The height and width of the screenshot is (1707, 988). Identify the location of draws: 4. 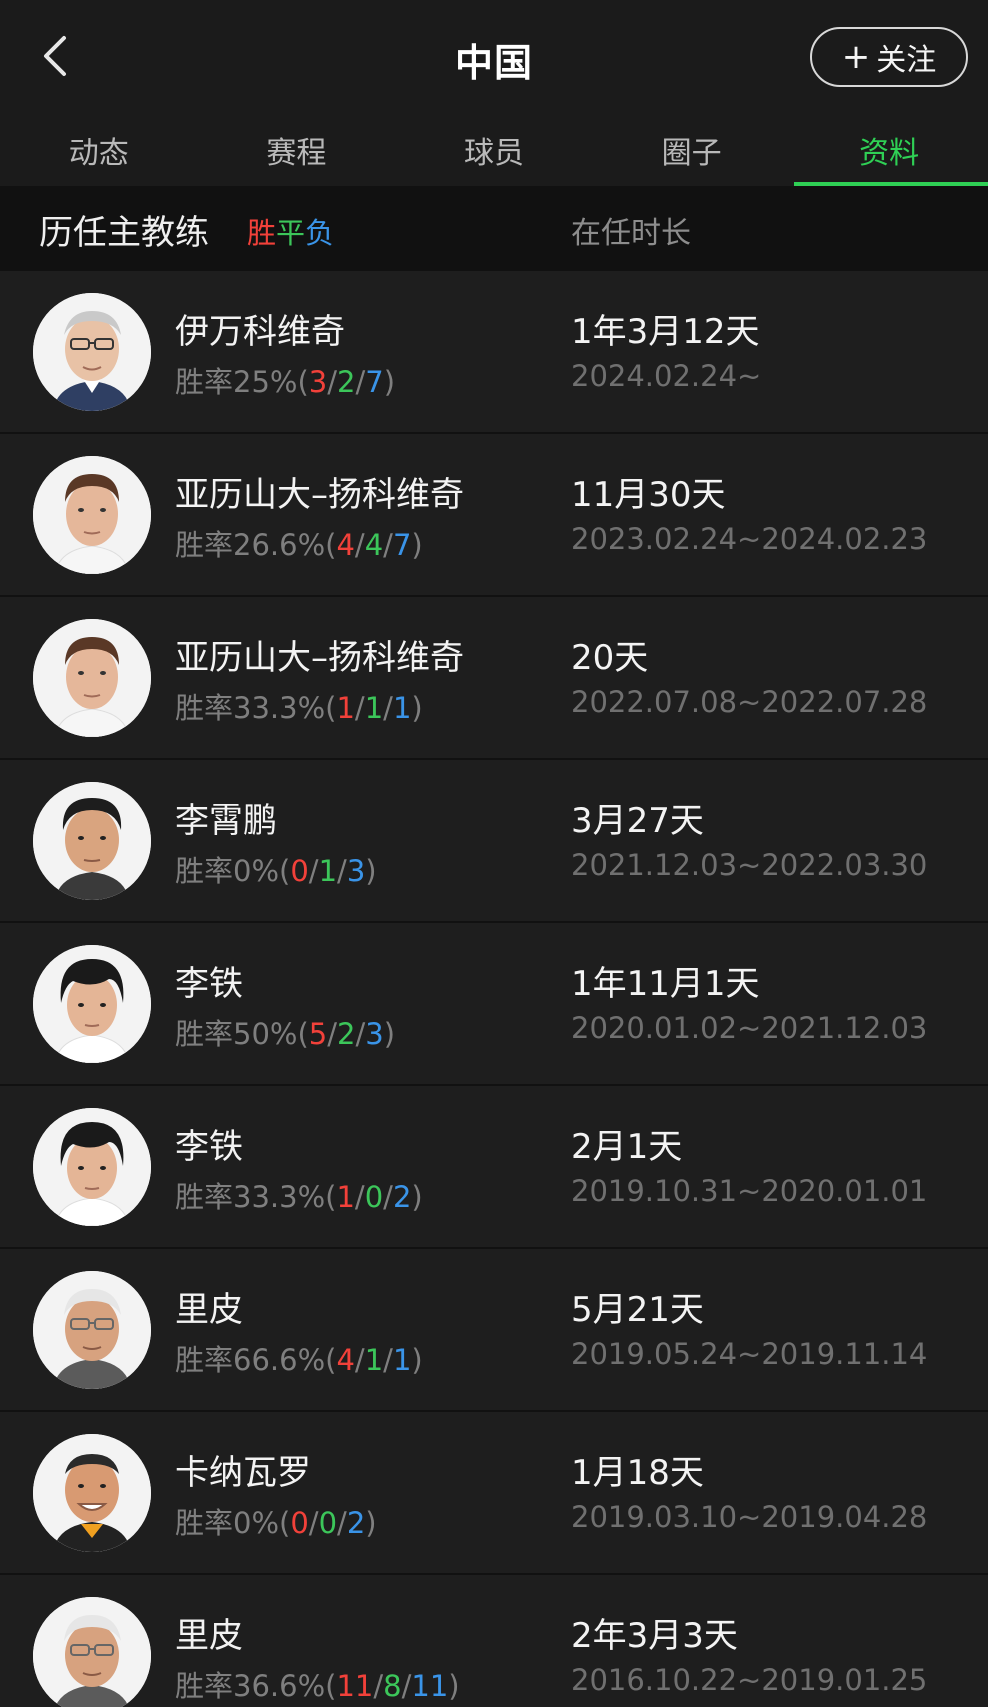
(374, 545).